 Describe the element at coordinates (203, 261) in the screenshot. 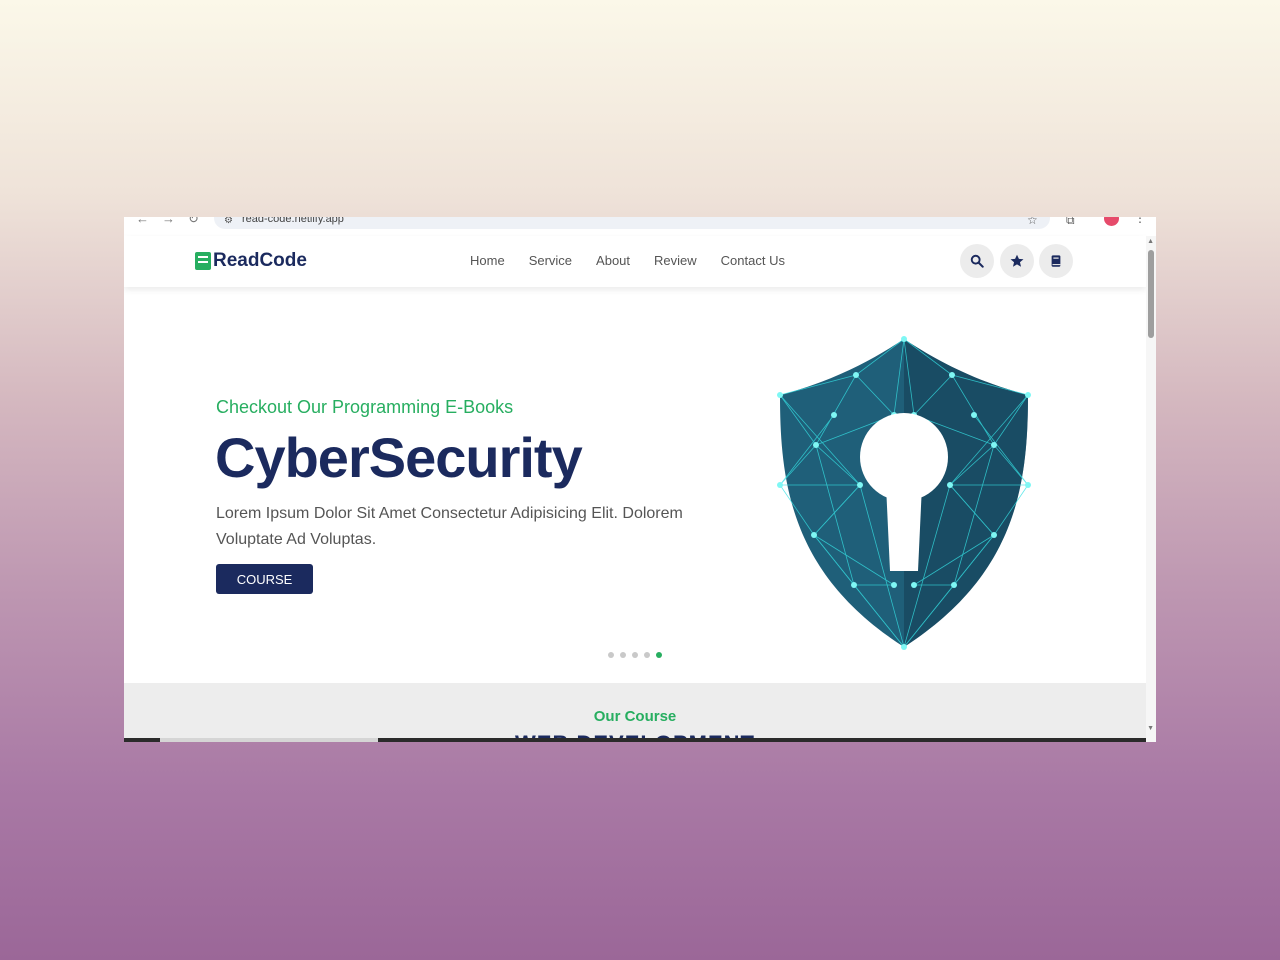

I see `book-logo-icon` at that location.